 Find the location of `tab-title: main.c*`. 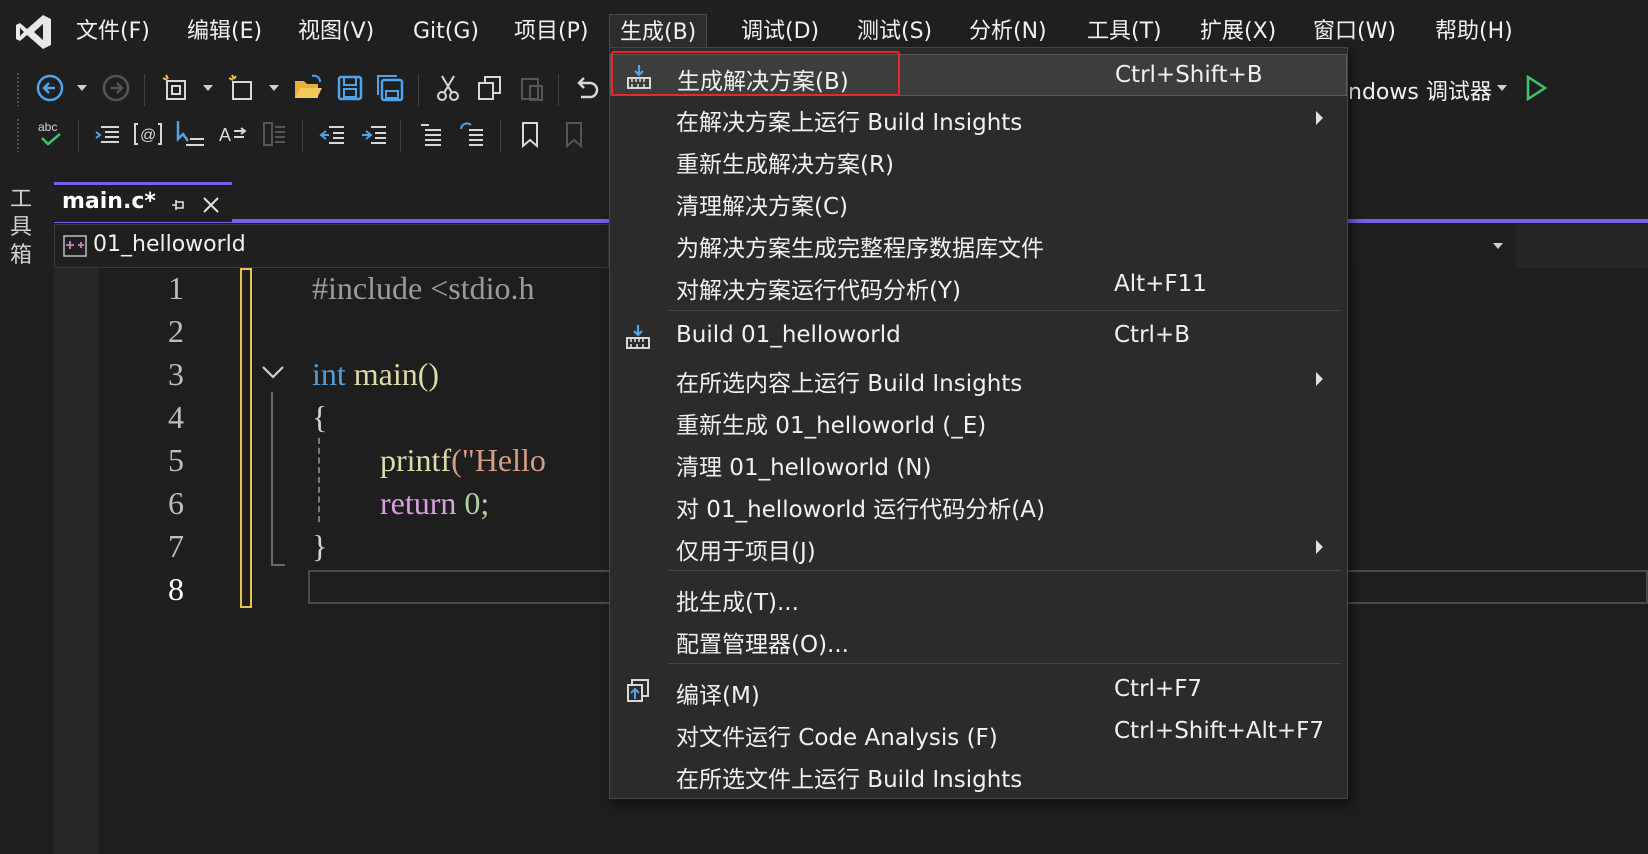

tab-title: main.c* is located at coordinates (109, 201).